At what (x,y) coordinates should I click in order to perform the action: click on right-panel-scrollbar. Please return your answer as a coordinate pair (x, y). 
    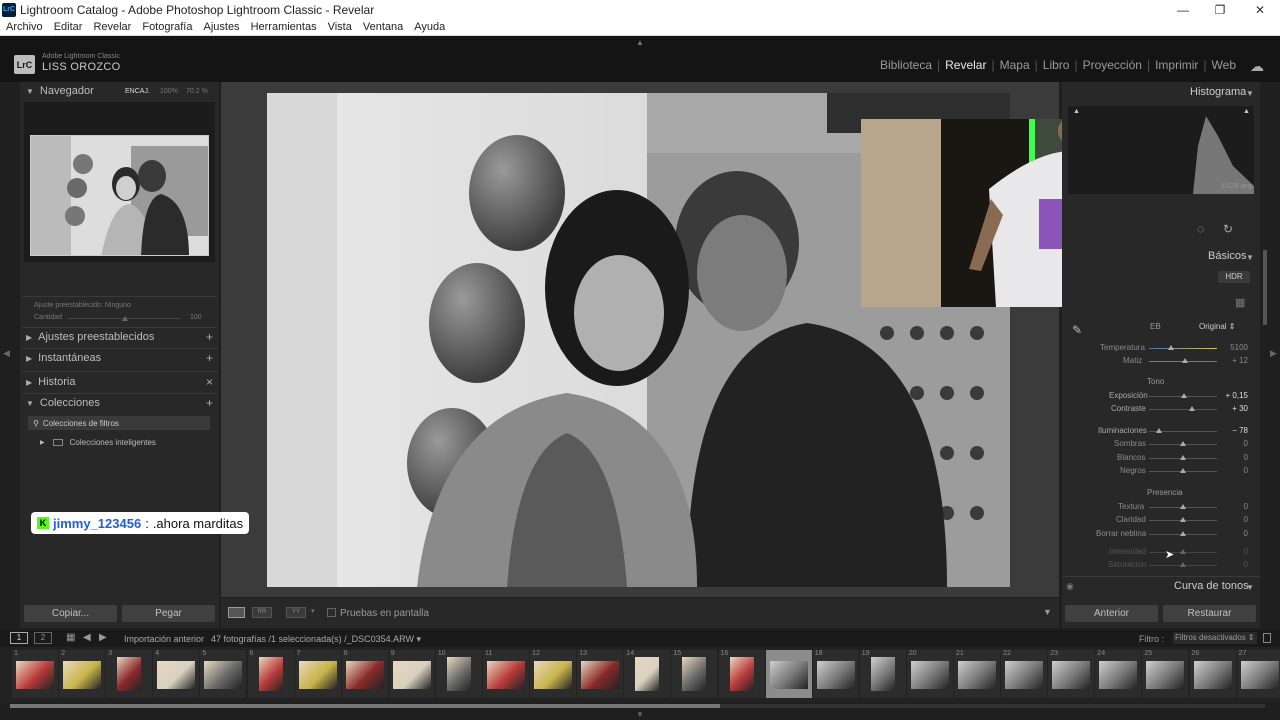
    Looking at the image, I should click on (1265, 287).